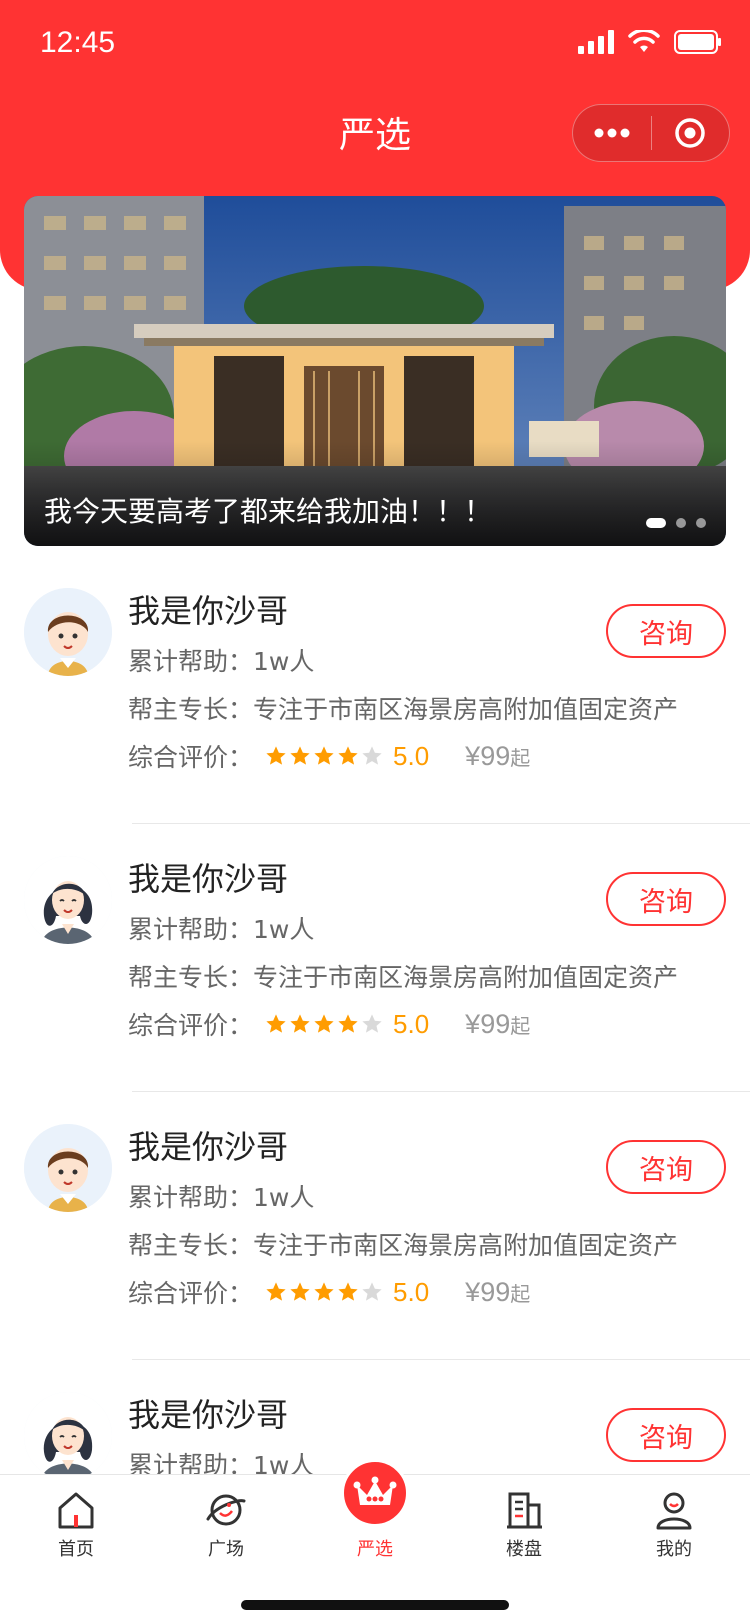 The height and width of the screenshot is (1624, 750). What do you see at coordinates (78, 42) in the screenshot?
I see `status-time: 12:45` at bounding box center [78, 42].